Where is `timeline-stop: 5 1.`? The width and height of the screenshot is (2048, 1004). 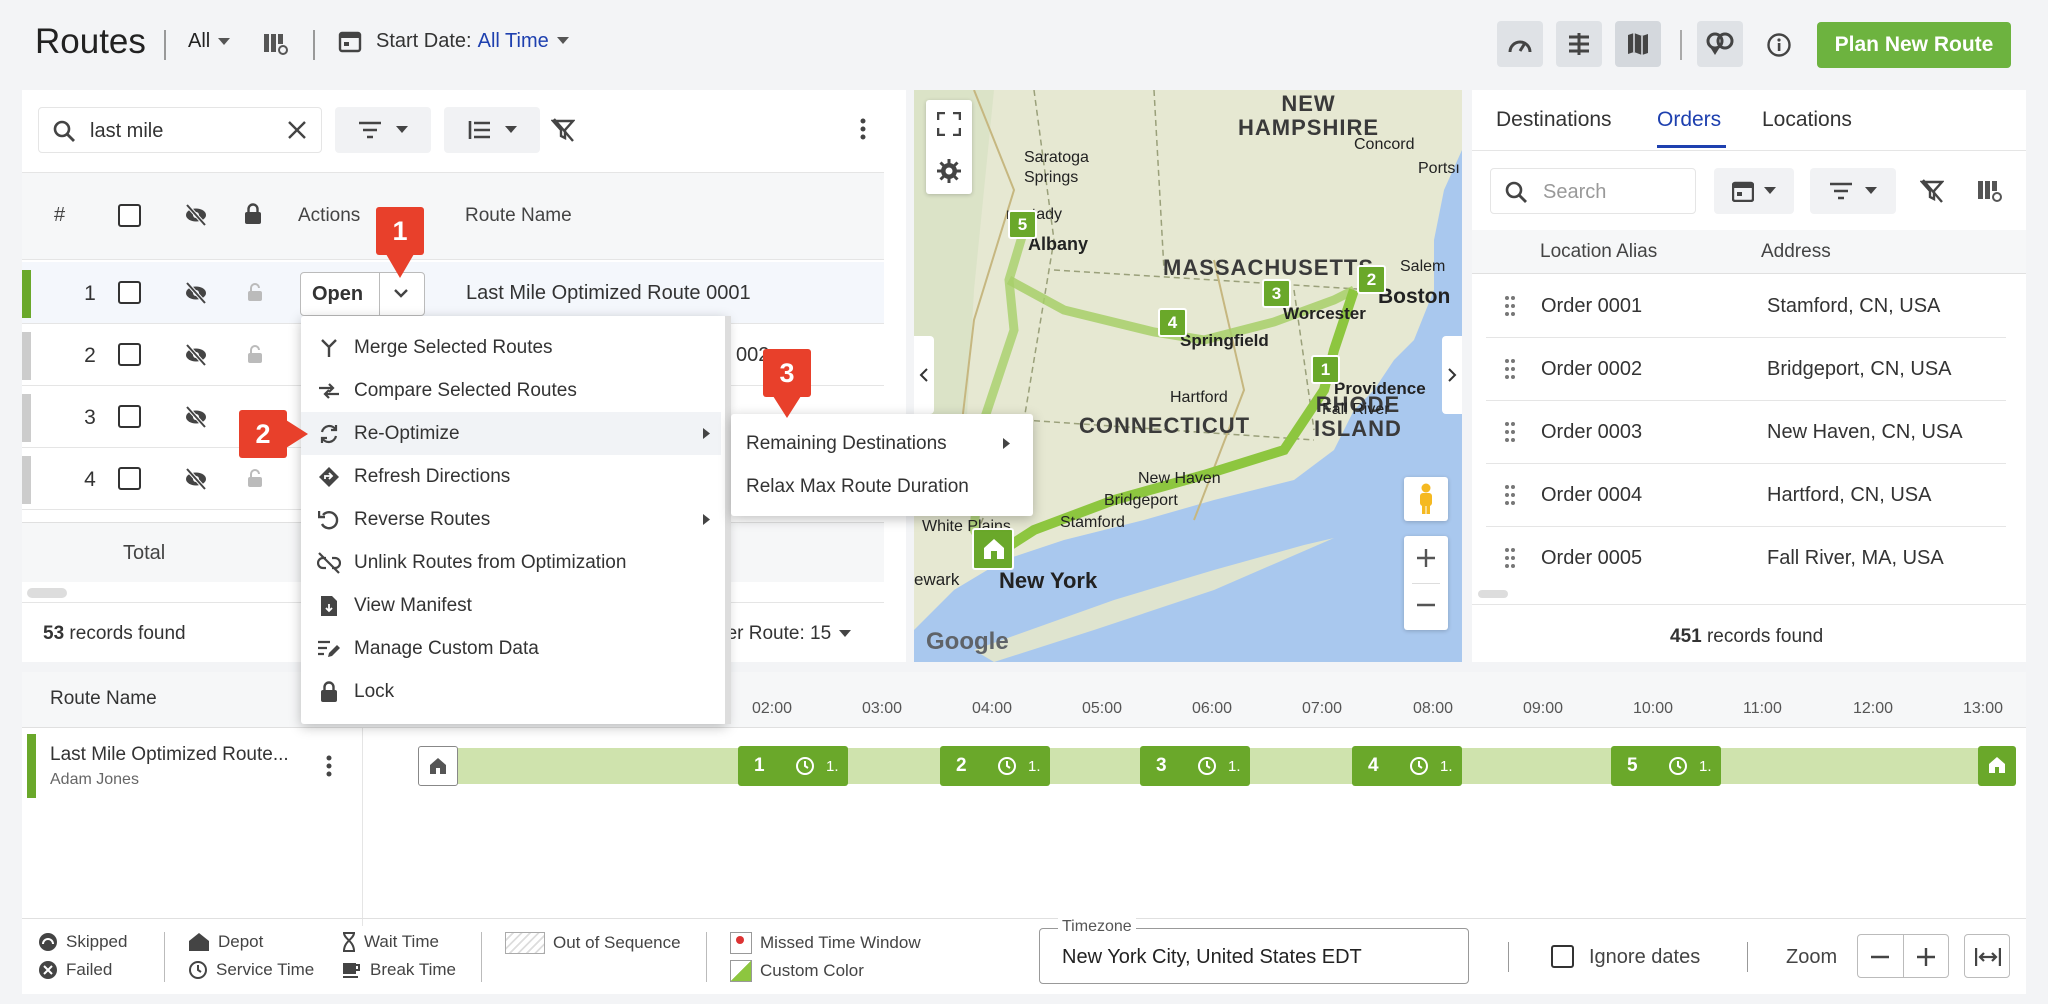
timeline-stop: 5 1. is located at coordinates (1666, 766).